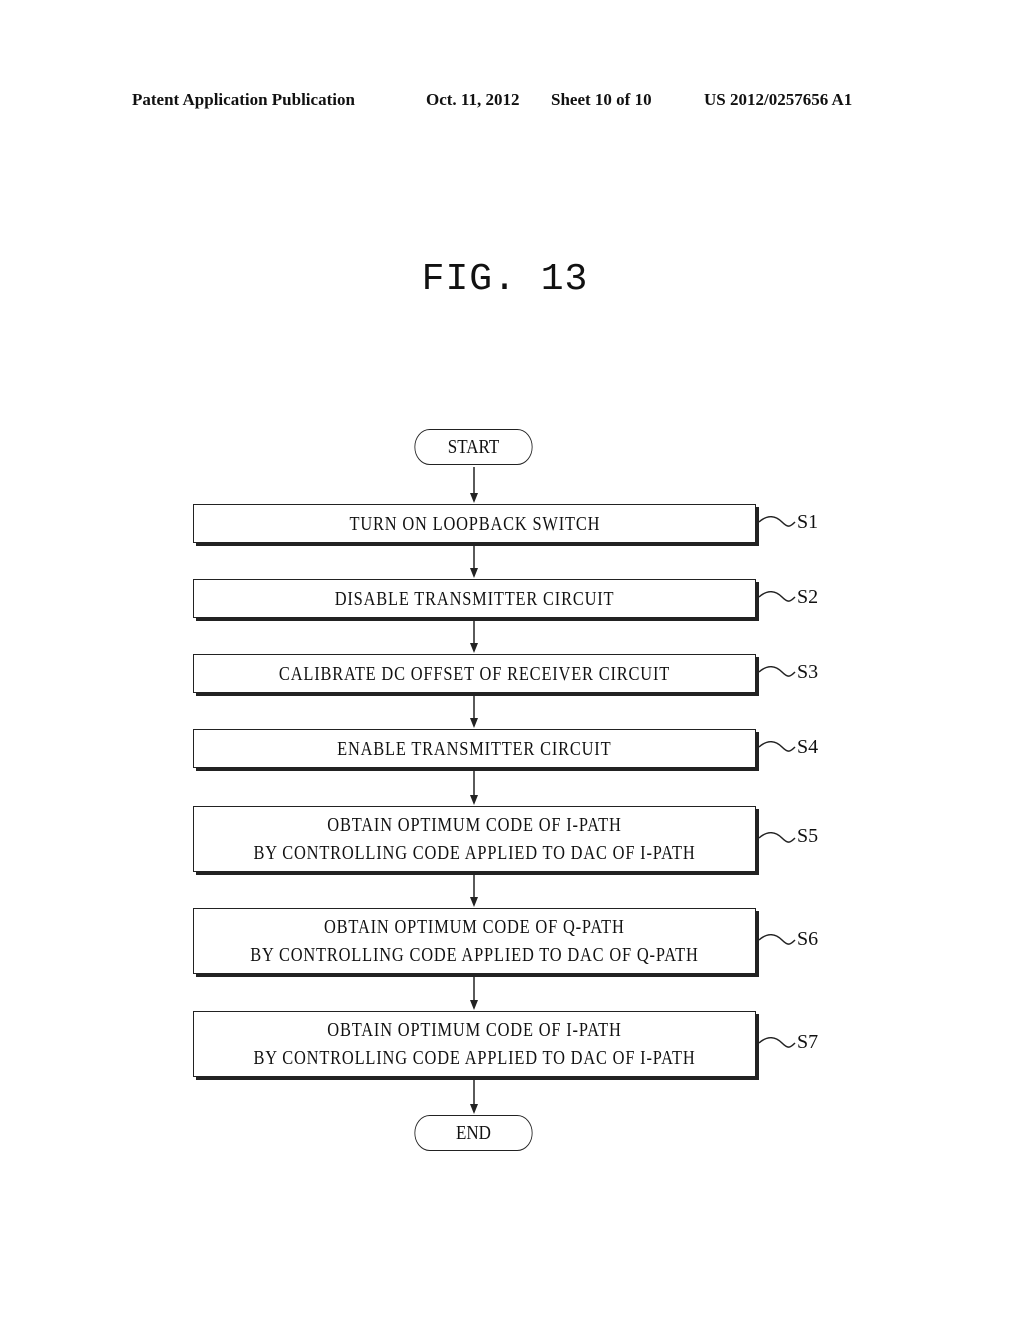 The height and width of the screenshot is (1320, 1024). I want to click on step-label-s3: S3, so click(808, 672).